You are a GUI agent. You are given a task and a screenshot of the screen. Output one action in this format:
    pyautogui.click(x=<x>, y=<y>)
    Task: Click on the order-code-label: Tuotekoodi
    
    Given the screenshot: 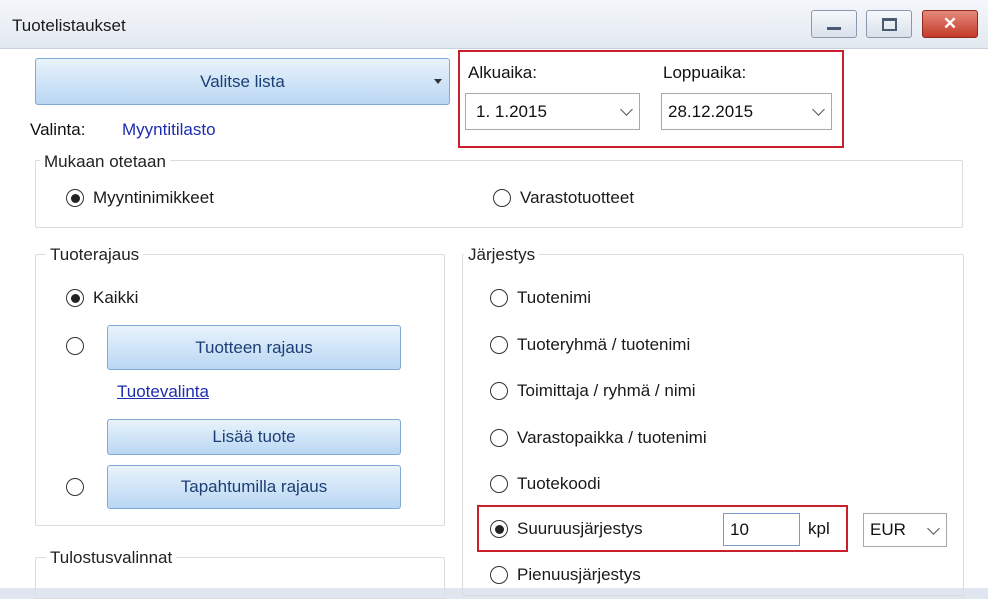 What is the action you would take?
    pyautogui.click(x=559, y=483)
    